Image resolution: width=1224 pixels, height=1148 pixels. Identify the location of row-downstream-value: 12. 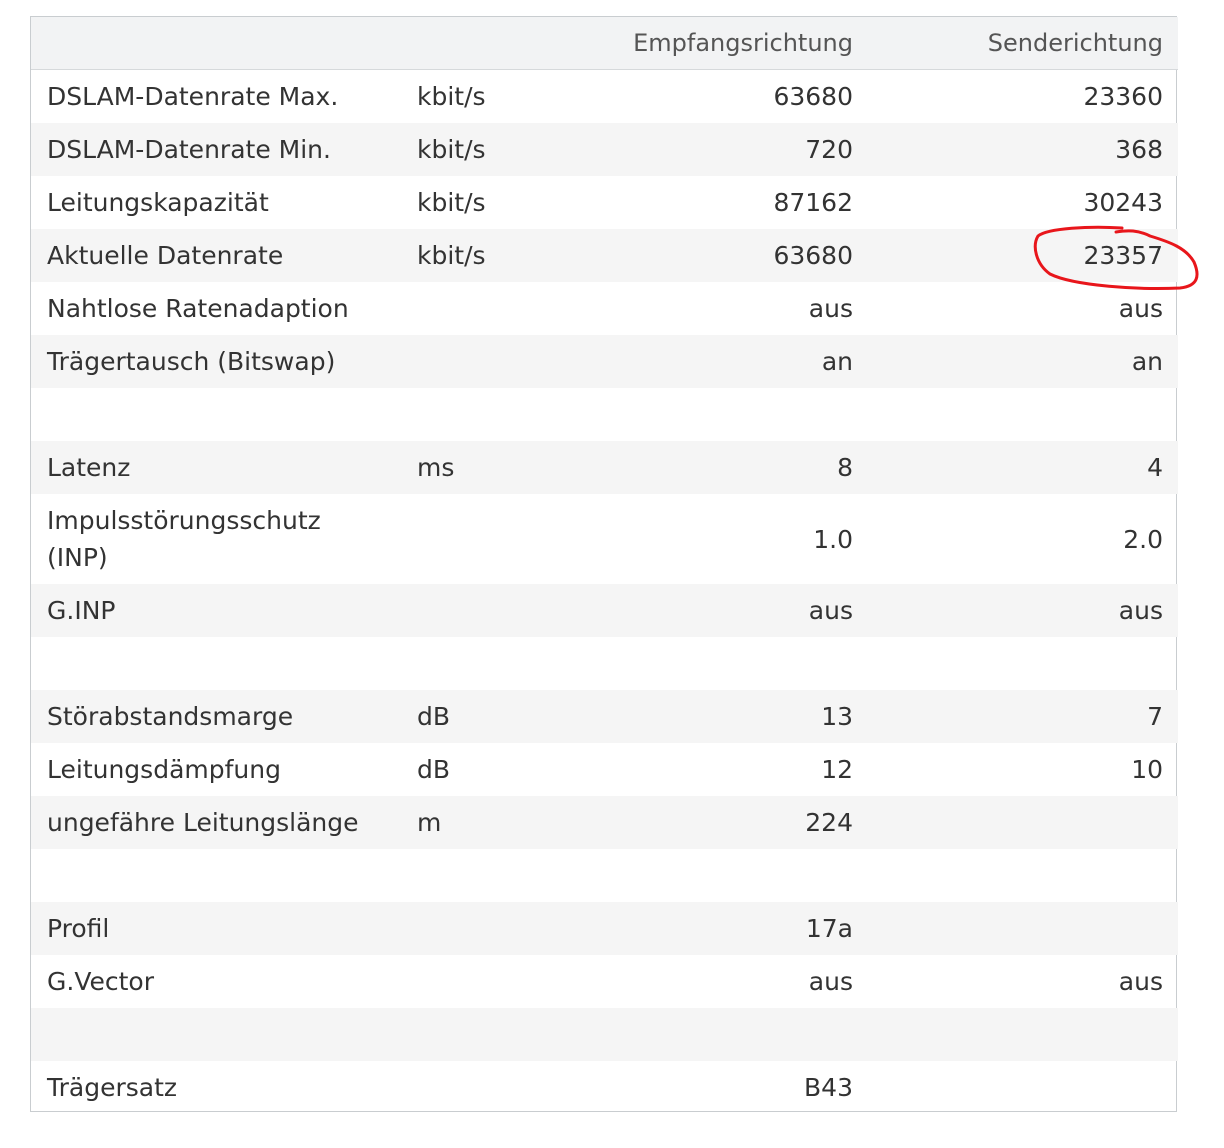
(837, 769).